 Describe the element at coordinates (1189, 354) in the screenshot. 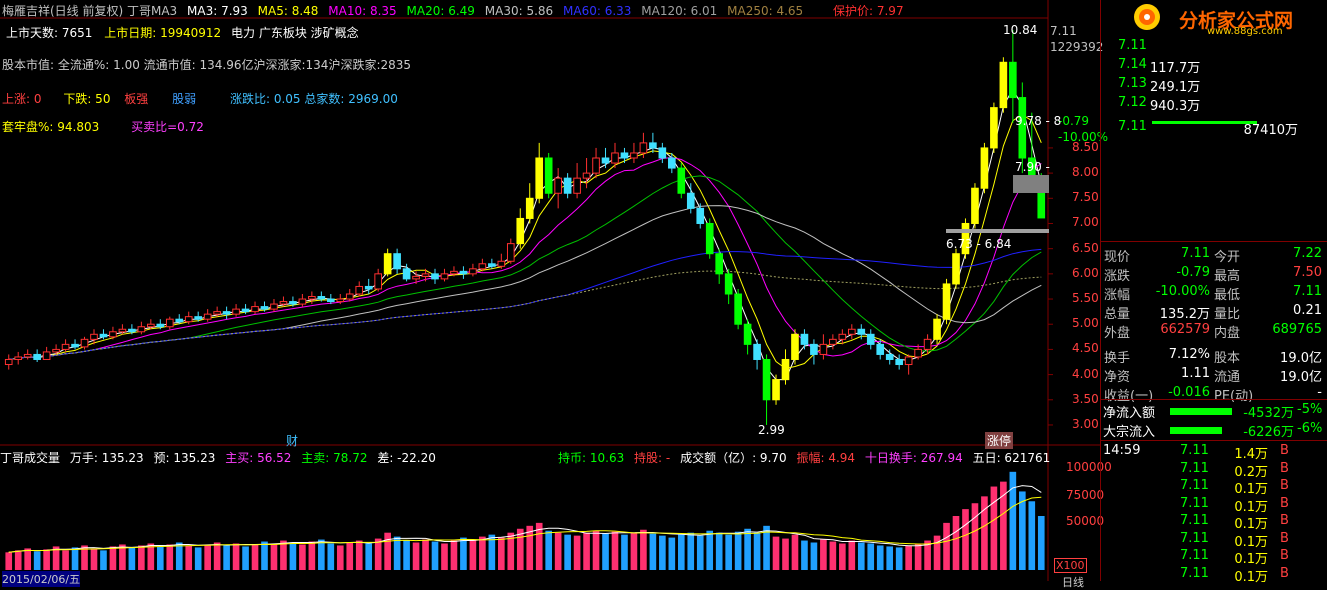

I see `quote-value: 7.12%` at that location.